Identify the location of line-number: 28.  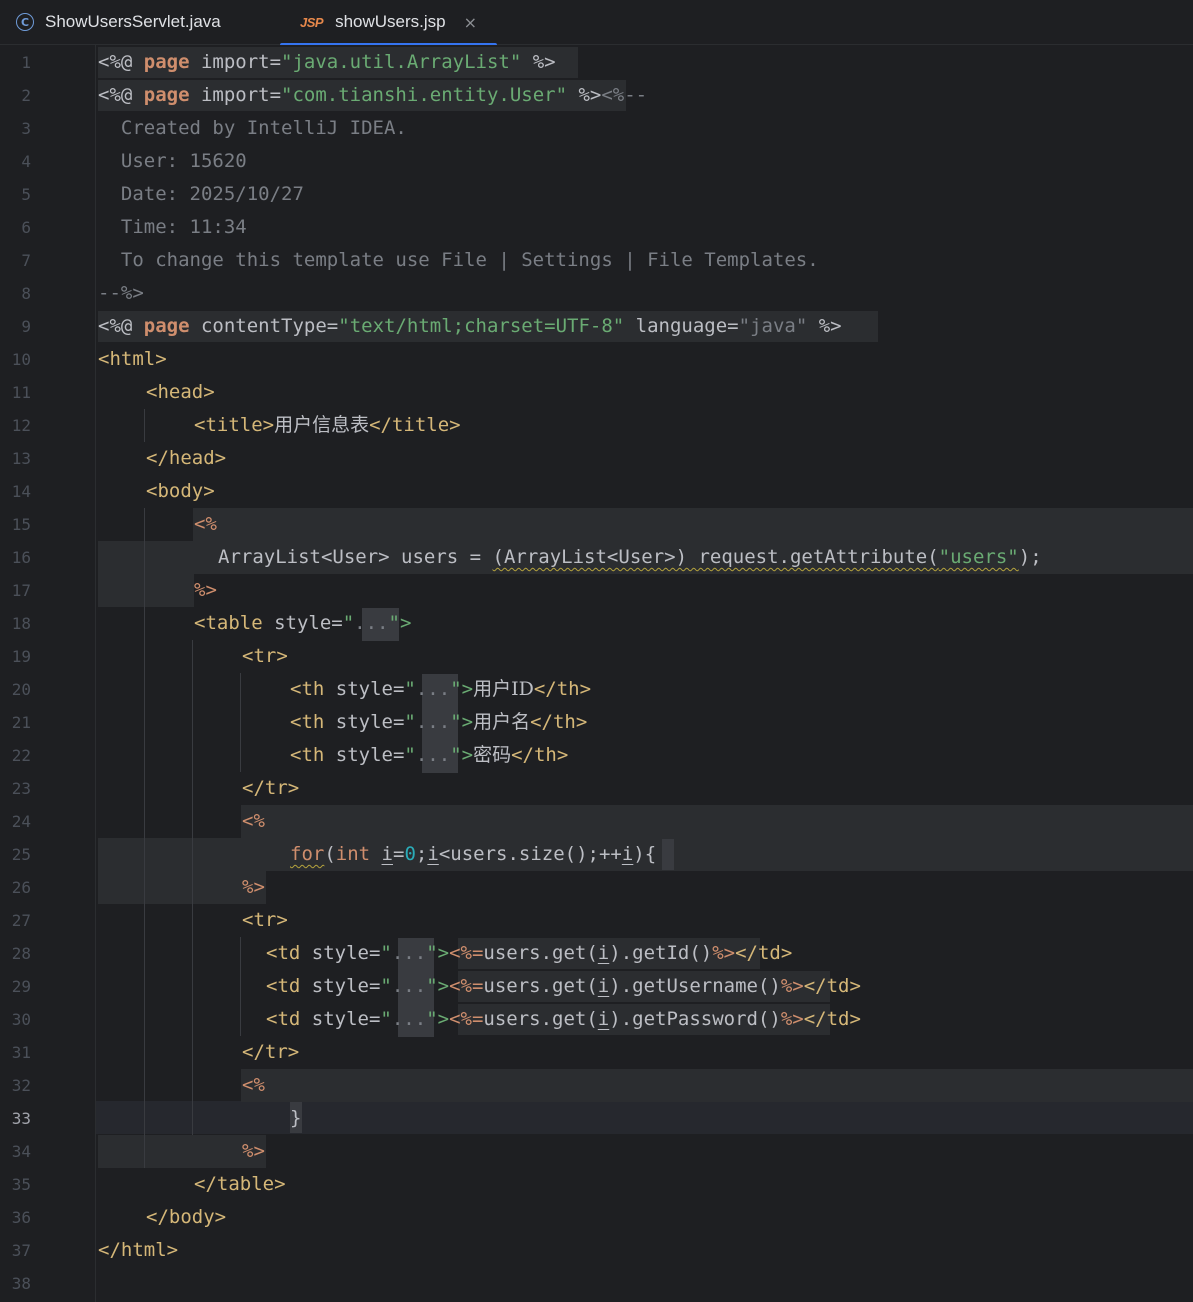
(21, 953).